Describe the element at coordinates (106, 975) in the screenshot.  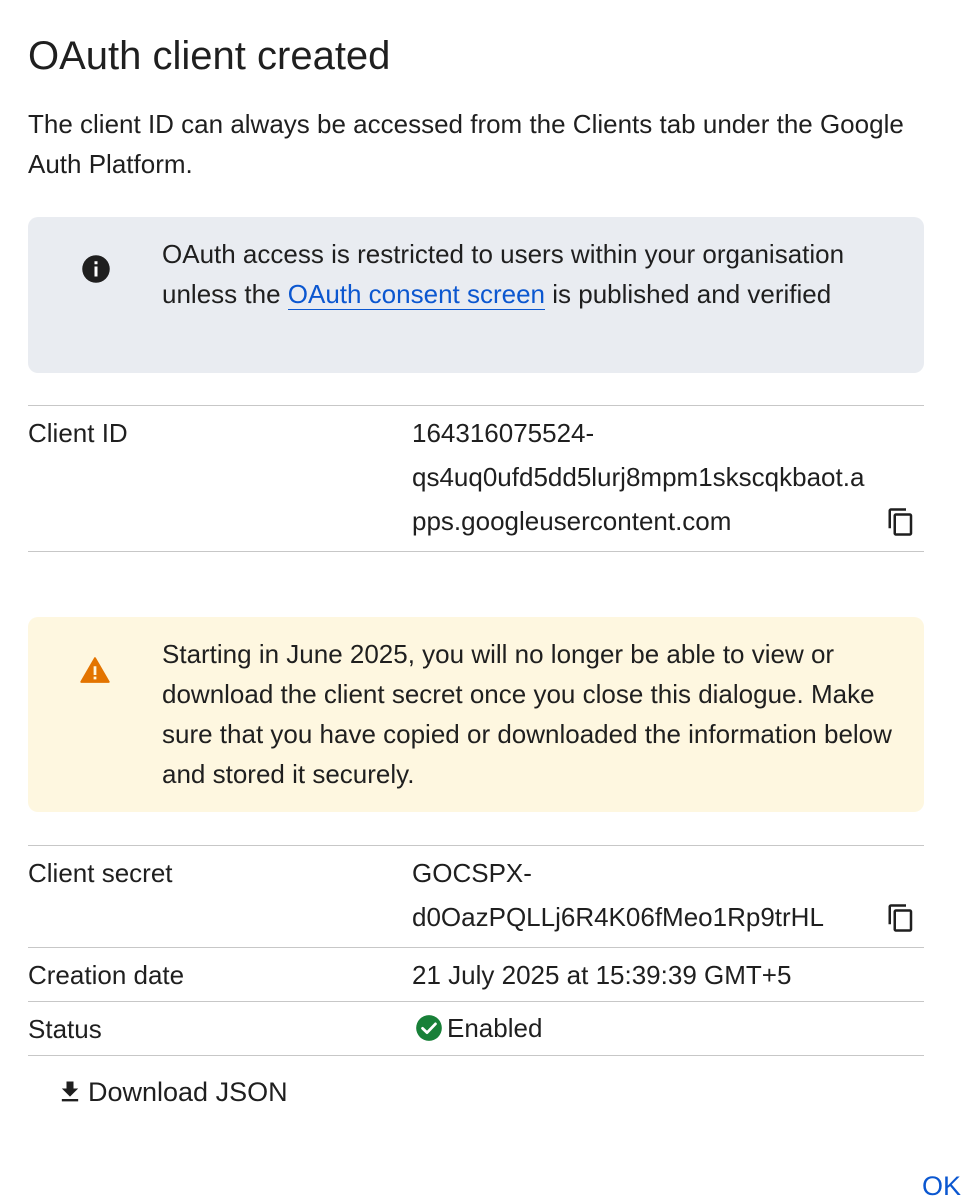
I see `creation-date-label: Creation date` at that location.